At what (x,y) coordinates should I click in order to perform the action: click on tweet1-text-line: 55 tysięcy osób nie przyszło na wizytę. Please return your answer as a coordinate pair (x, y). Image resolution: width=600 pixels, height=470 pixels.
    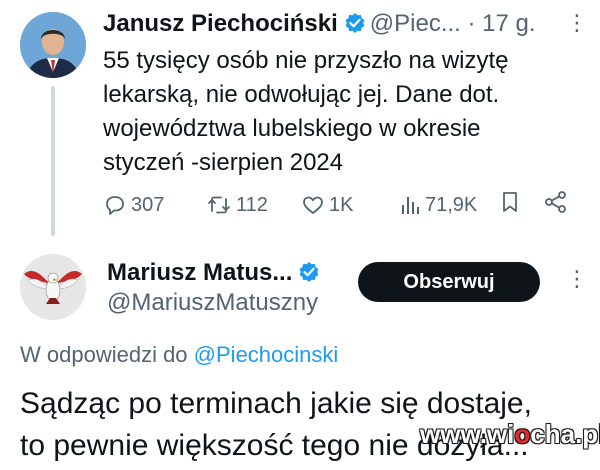
    Looking at the image, I should click on (306, 60).